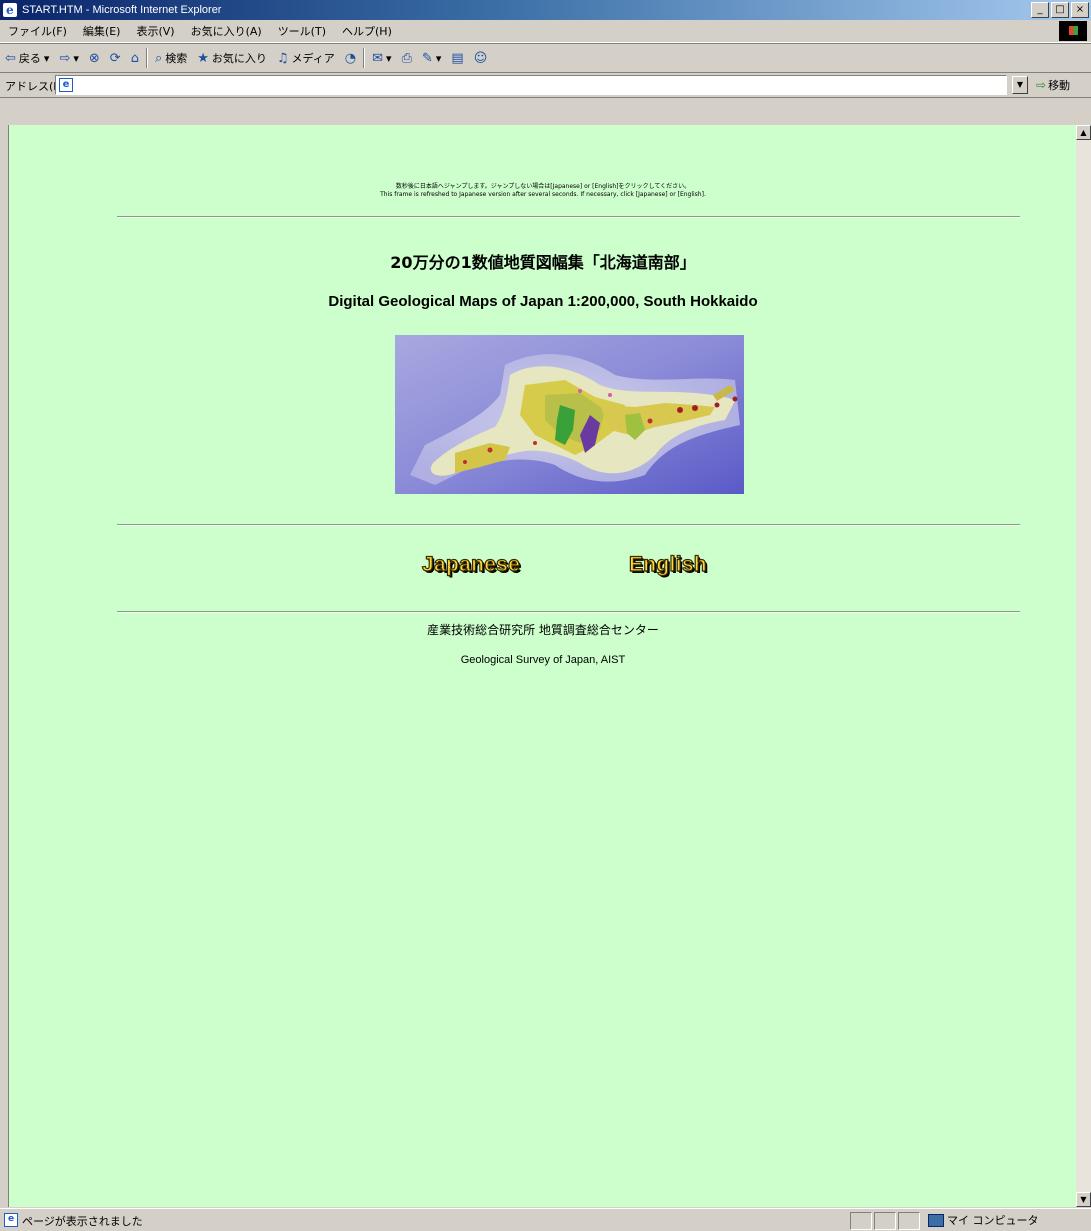  Describe the element at coordinates (76, 58) in the screenshot. I see `forward-dropdown-icon: ▾` at that location.